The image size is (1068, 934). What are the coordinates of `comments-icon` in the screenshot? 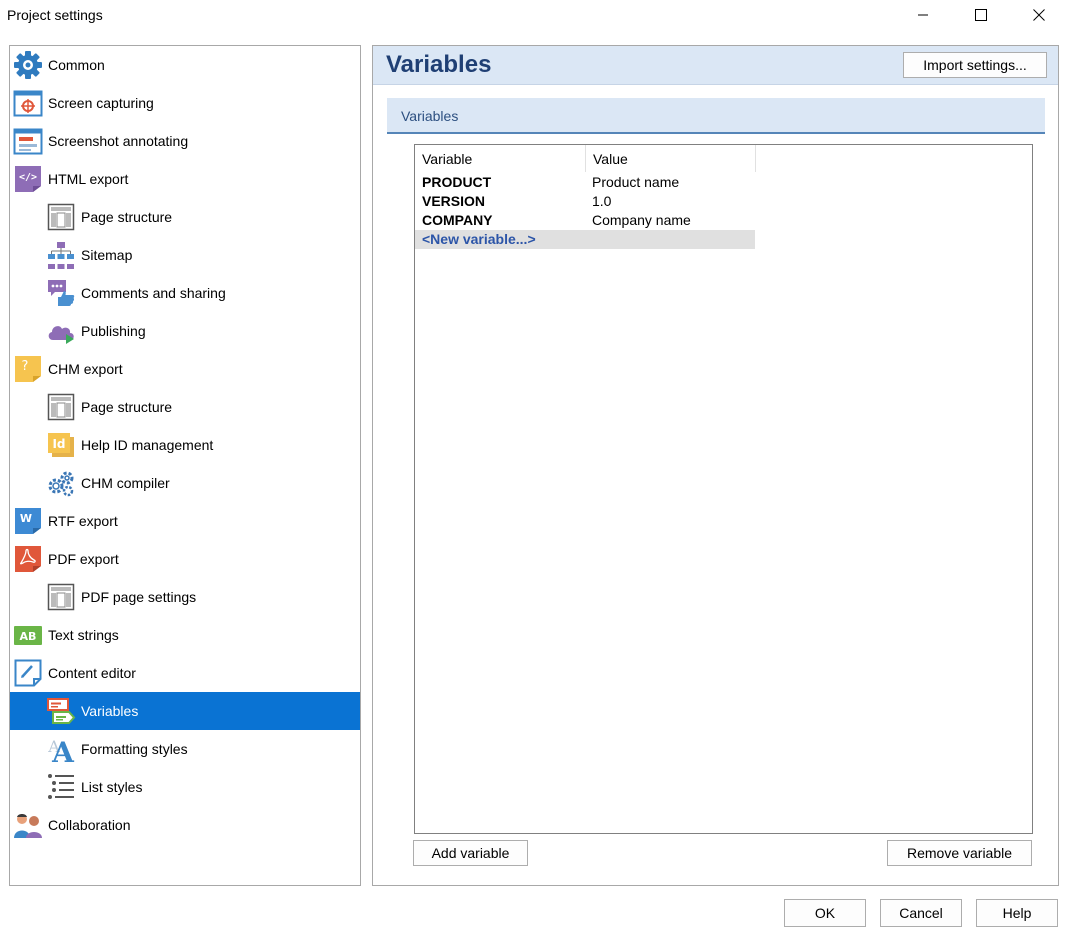 It's located at (61, 293).